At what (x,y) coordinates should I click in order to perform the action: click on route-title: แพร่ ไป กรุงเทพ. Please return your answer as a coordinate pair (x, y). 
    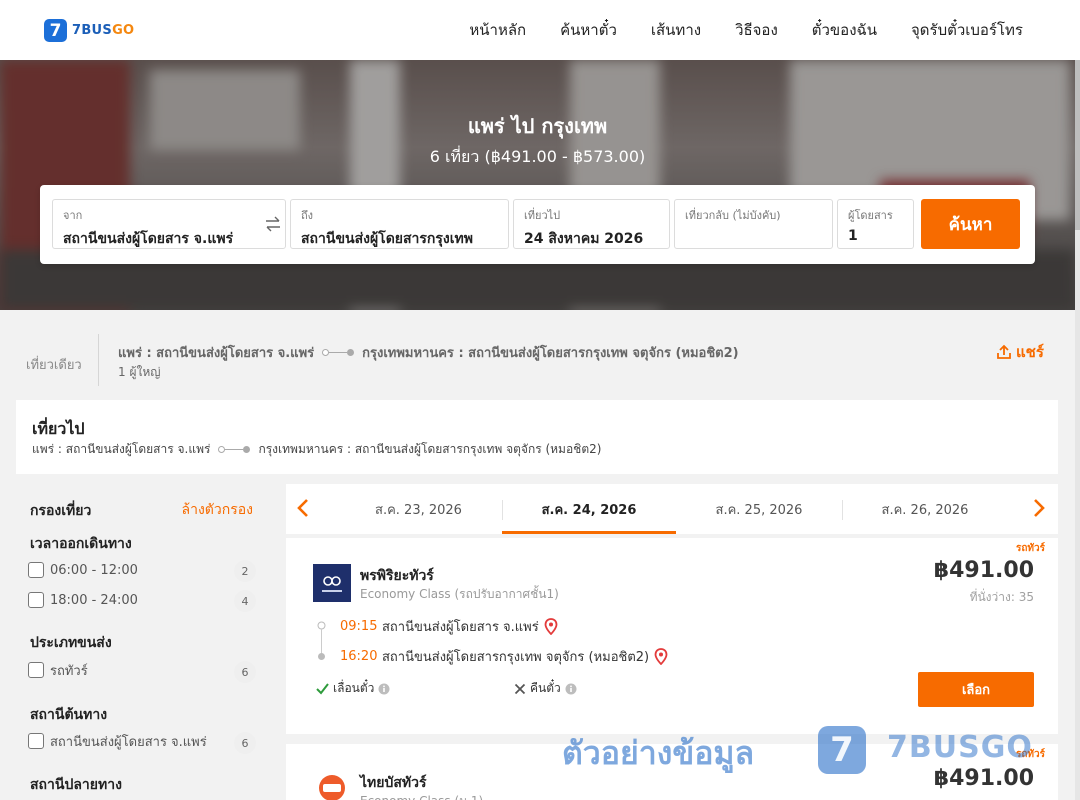
    Looking at the image, I should click on (537, 126).